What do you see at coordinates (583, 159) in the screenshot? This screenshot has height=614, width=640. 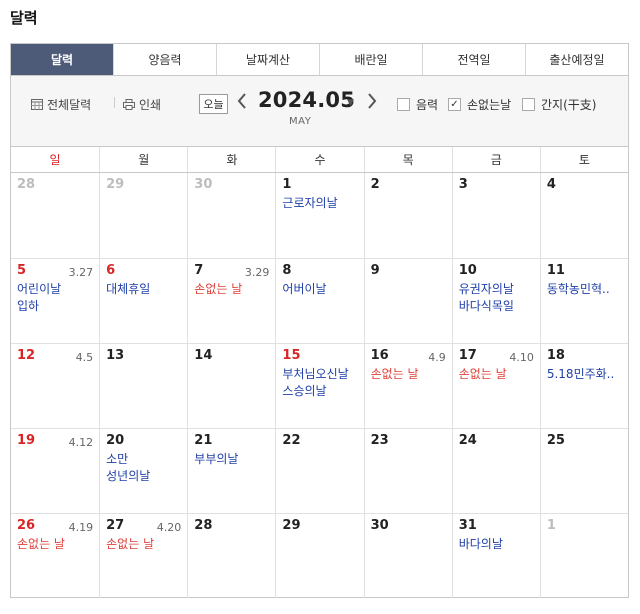 I see `weekday-header-cell: 토` at bounding box center [583, 159].